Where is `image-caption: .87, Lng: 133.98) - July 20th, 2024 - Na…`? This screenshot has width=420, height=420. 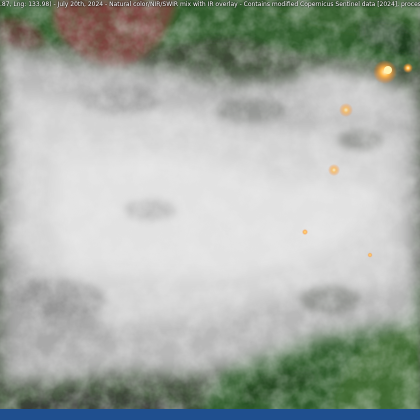 image-caption: .87, Lng: 133.98) - July 20th, 2024 - Na… is located at coordinates (210, 4).